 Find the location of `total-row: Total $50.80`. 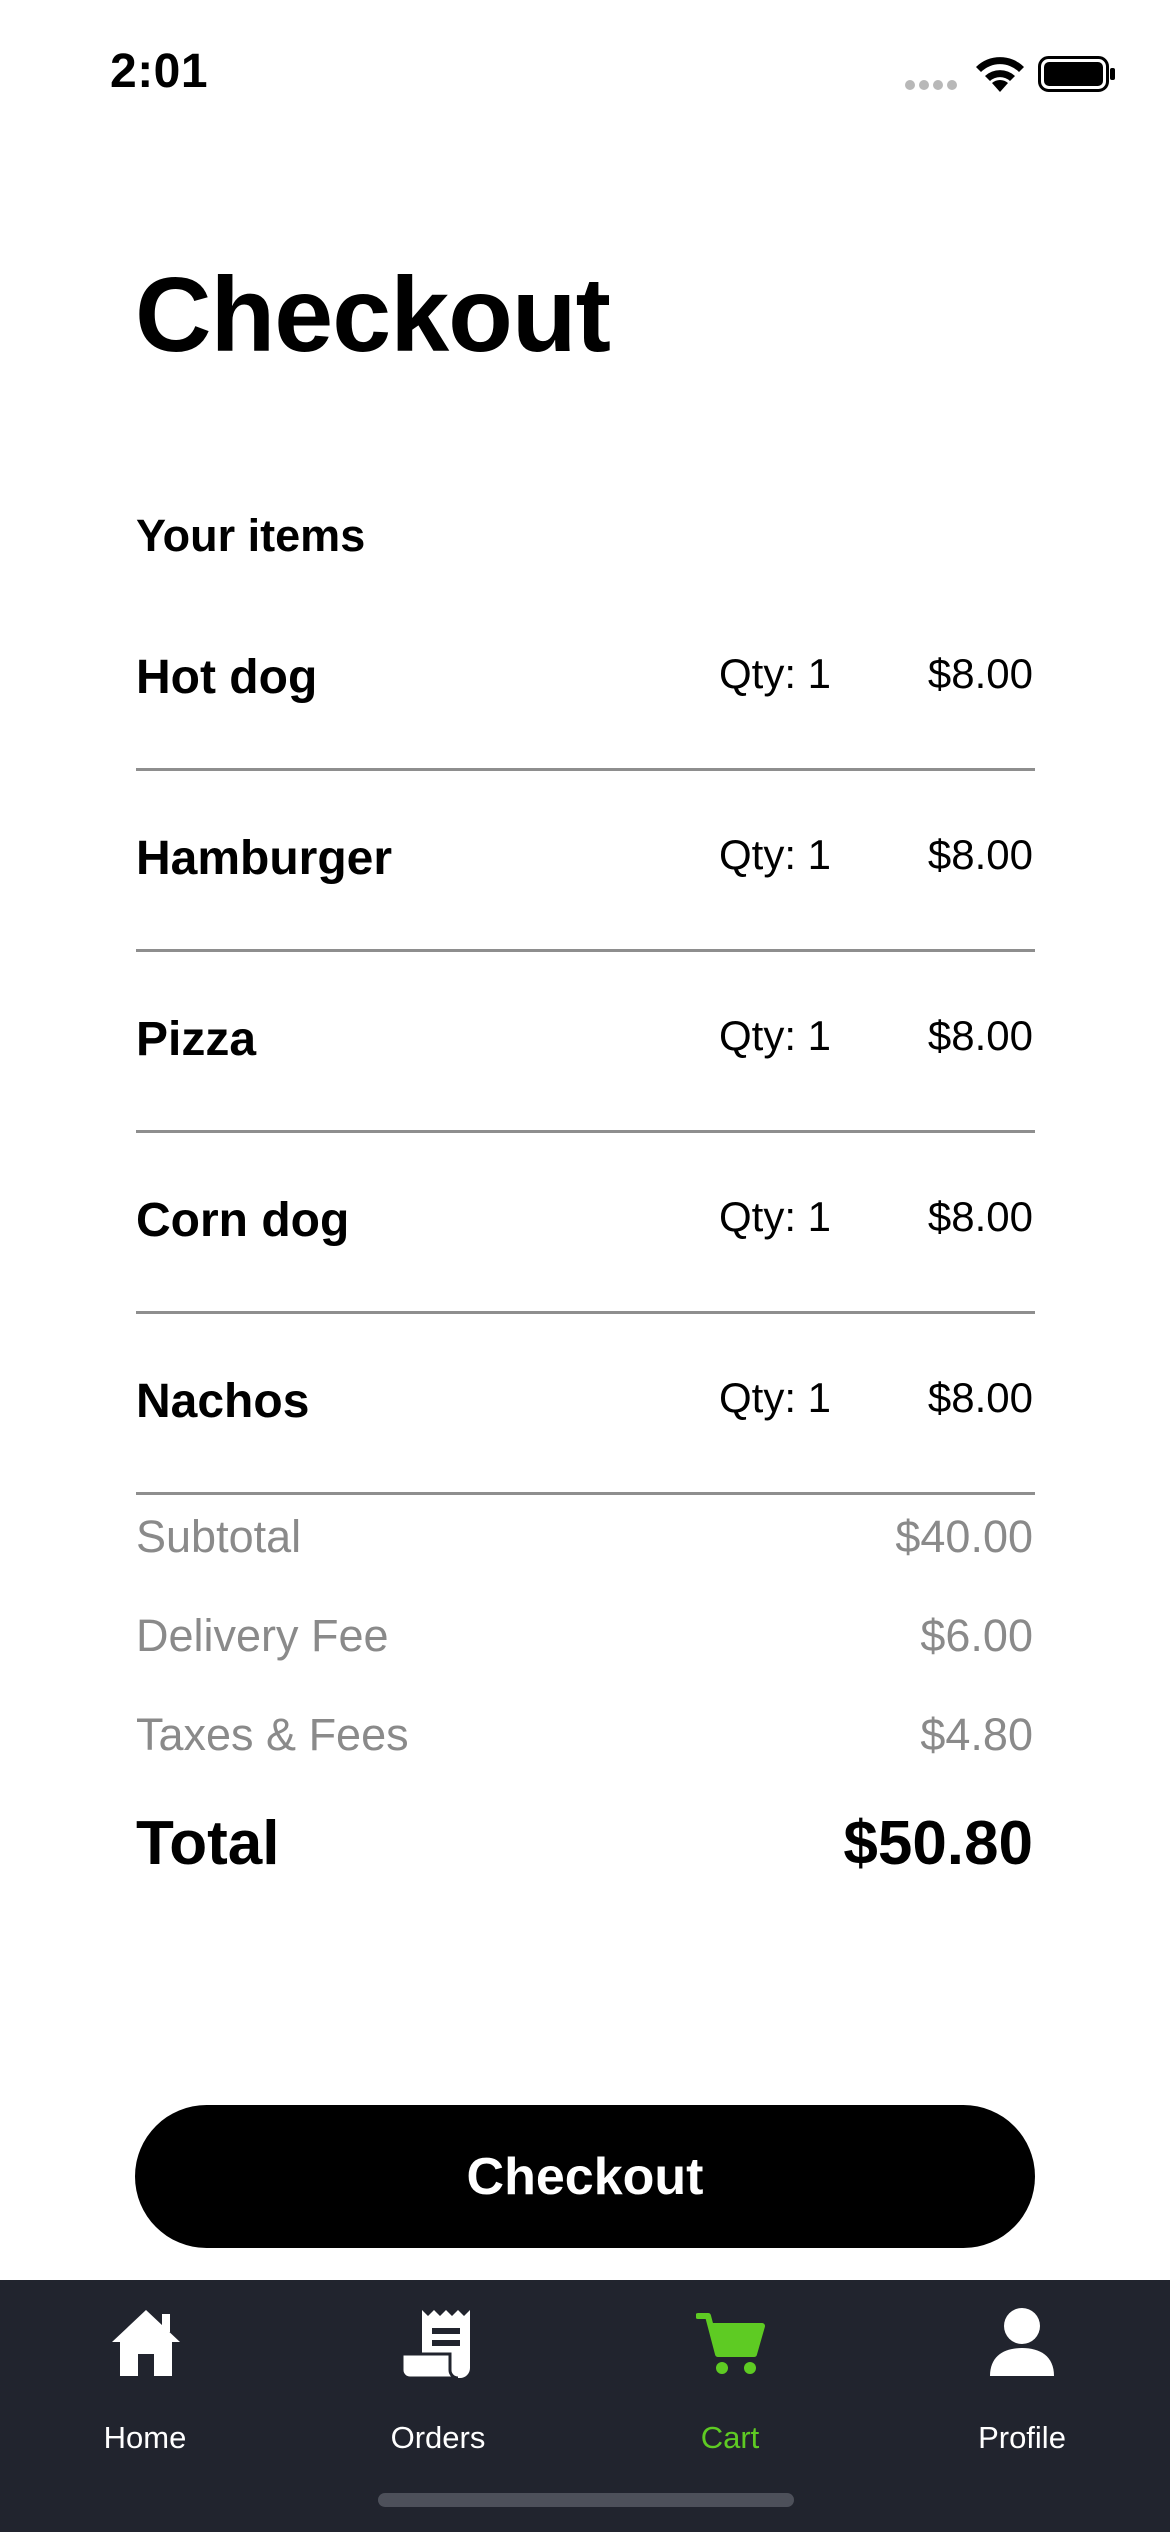

total-row: Total $50.80 is located at coordinates (584, 1848).